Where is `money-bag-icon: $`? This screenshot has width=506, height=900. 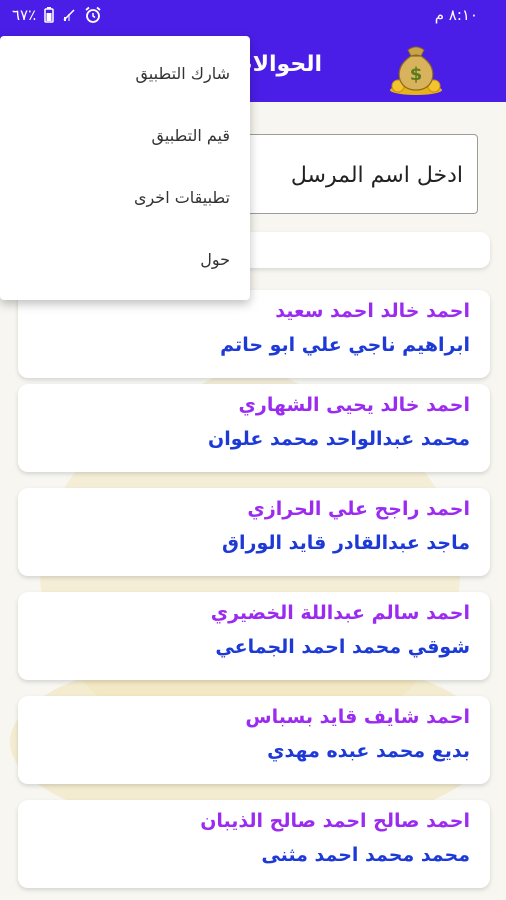 money-bag-icon: $ is located at coordinates (416, 70).